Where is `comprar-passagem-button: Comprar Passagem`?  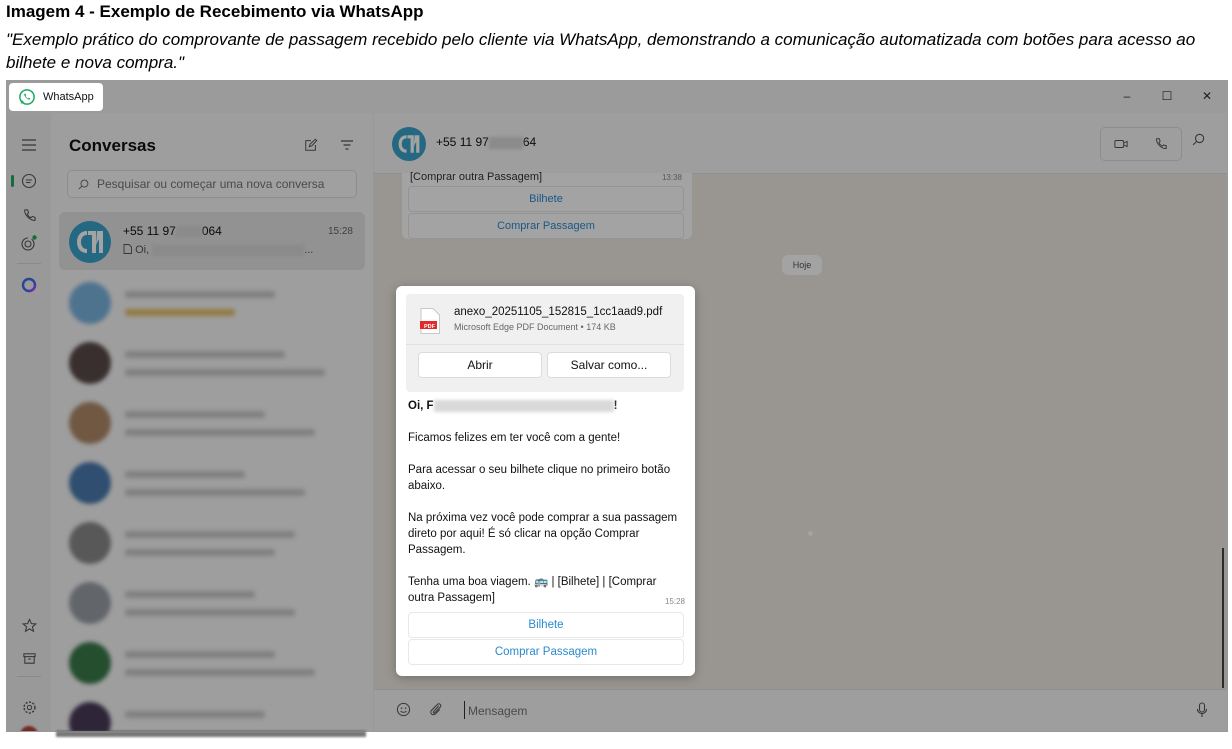 comprar-passagem-button: Comprar Passagem is located at coordinates (546, 652).